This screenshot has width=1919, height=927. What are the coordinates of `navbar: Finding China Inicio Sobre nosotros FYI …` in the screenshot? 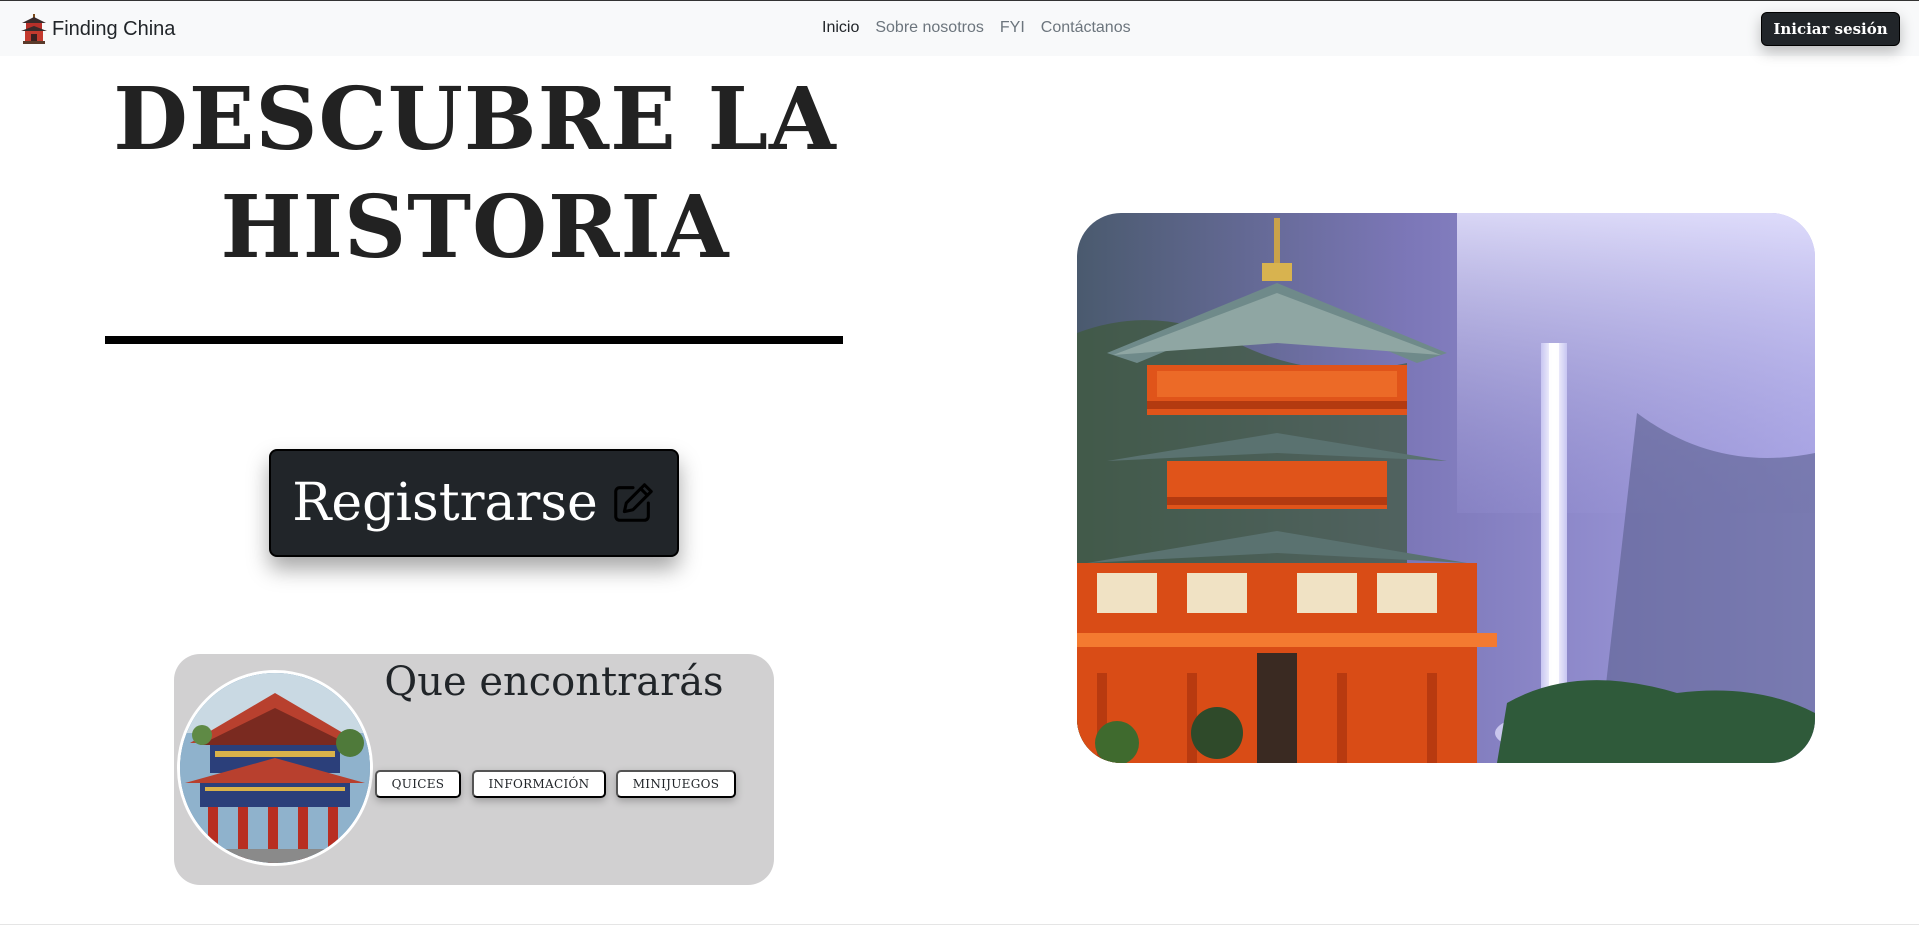 It's located at (959, 28).